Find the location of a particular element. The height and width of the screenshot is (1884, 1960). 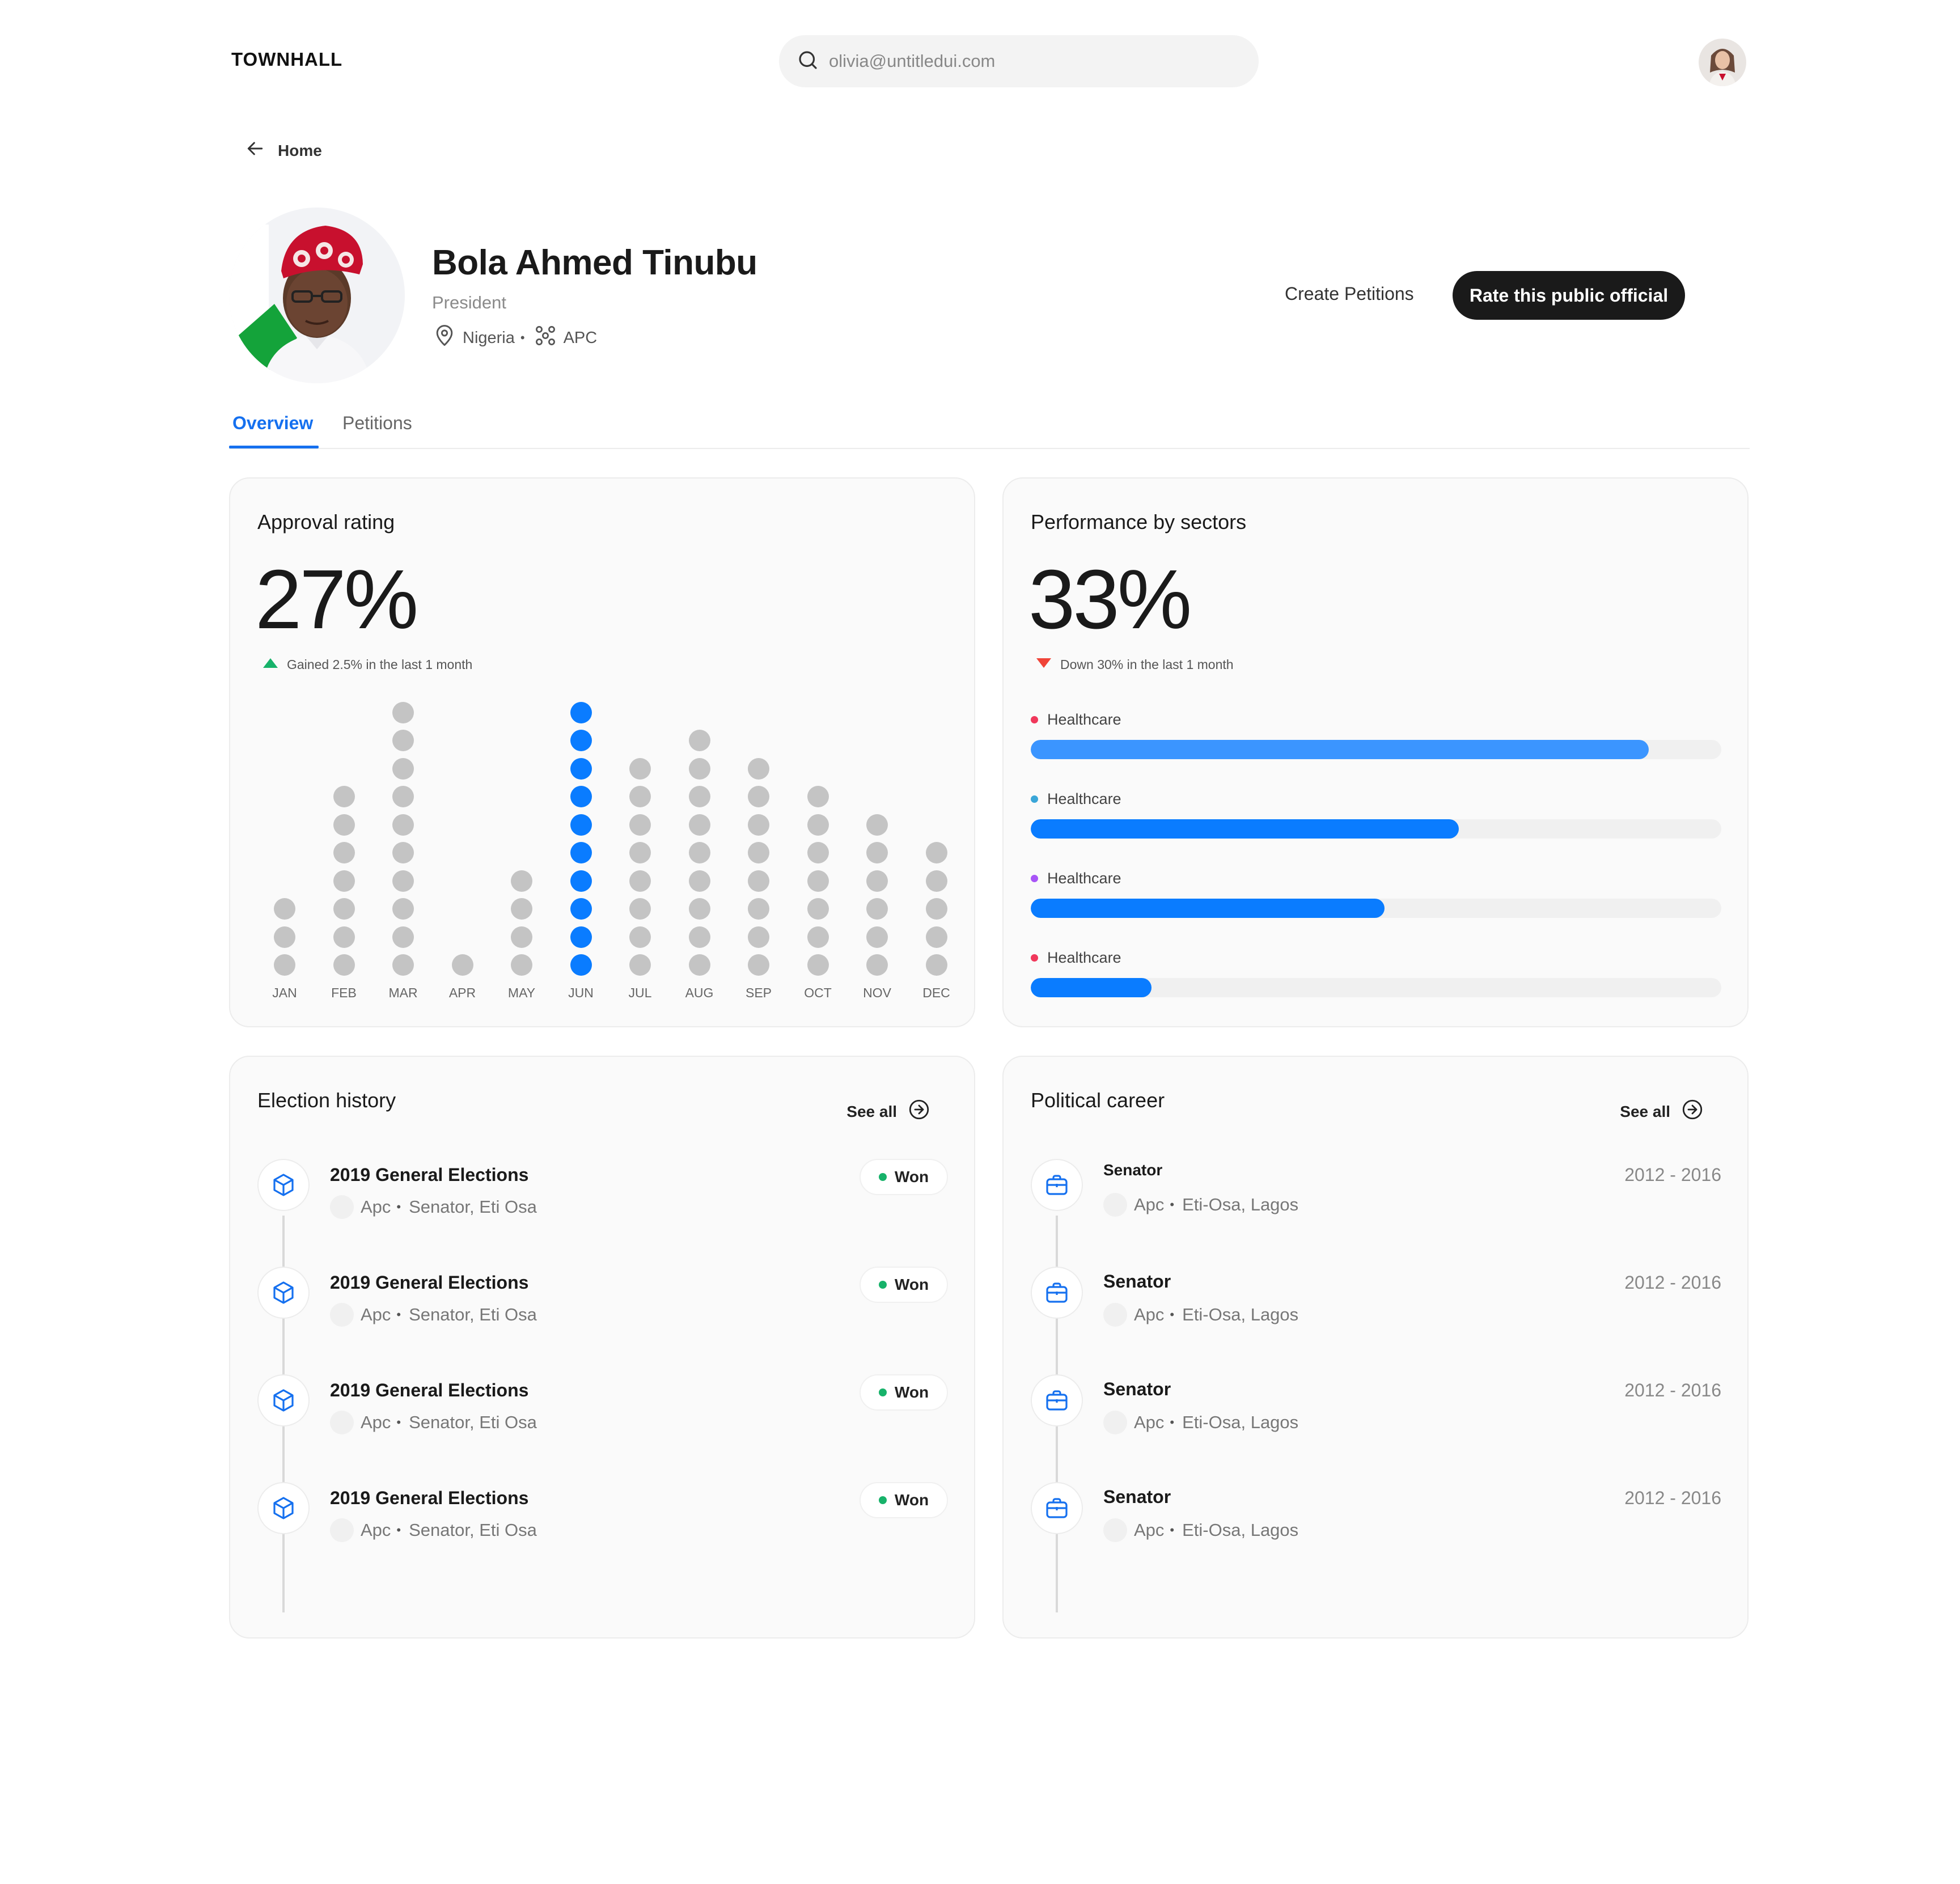

see-all-label: See all is located at coordinates (872, 1111).